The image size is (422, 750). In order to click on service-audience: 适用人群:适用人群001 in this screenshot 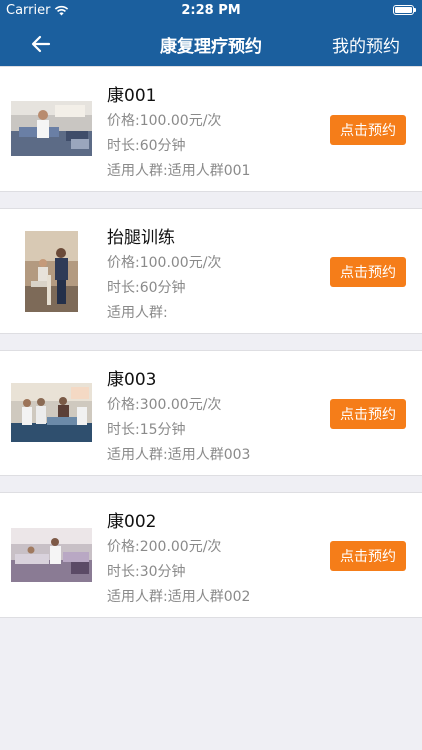, I will do `click(179, 171)`.